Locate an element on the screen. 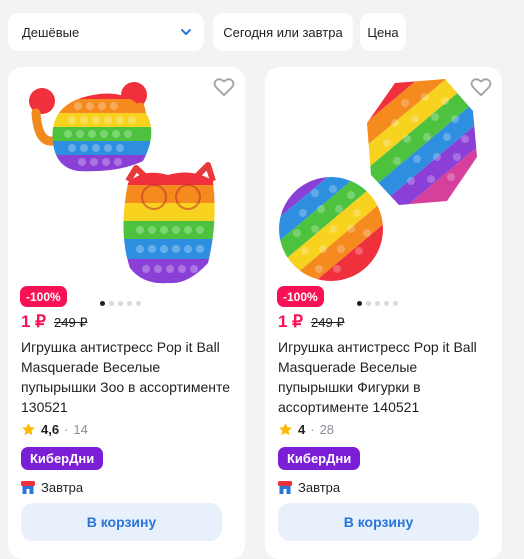 The image size is (524, 559). rating-value: 4,6 is located at coordinates (50, 429).